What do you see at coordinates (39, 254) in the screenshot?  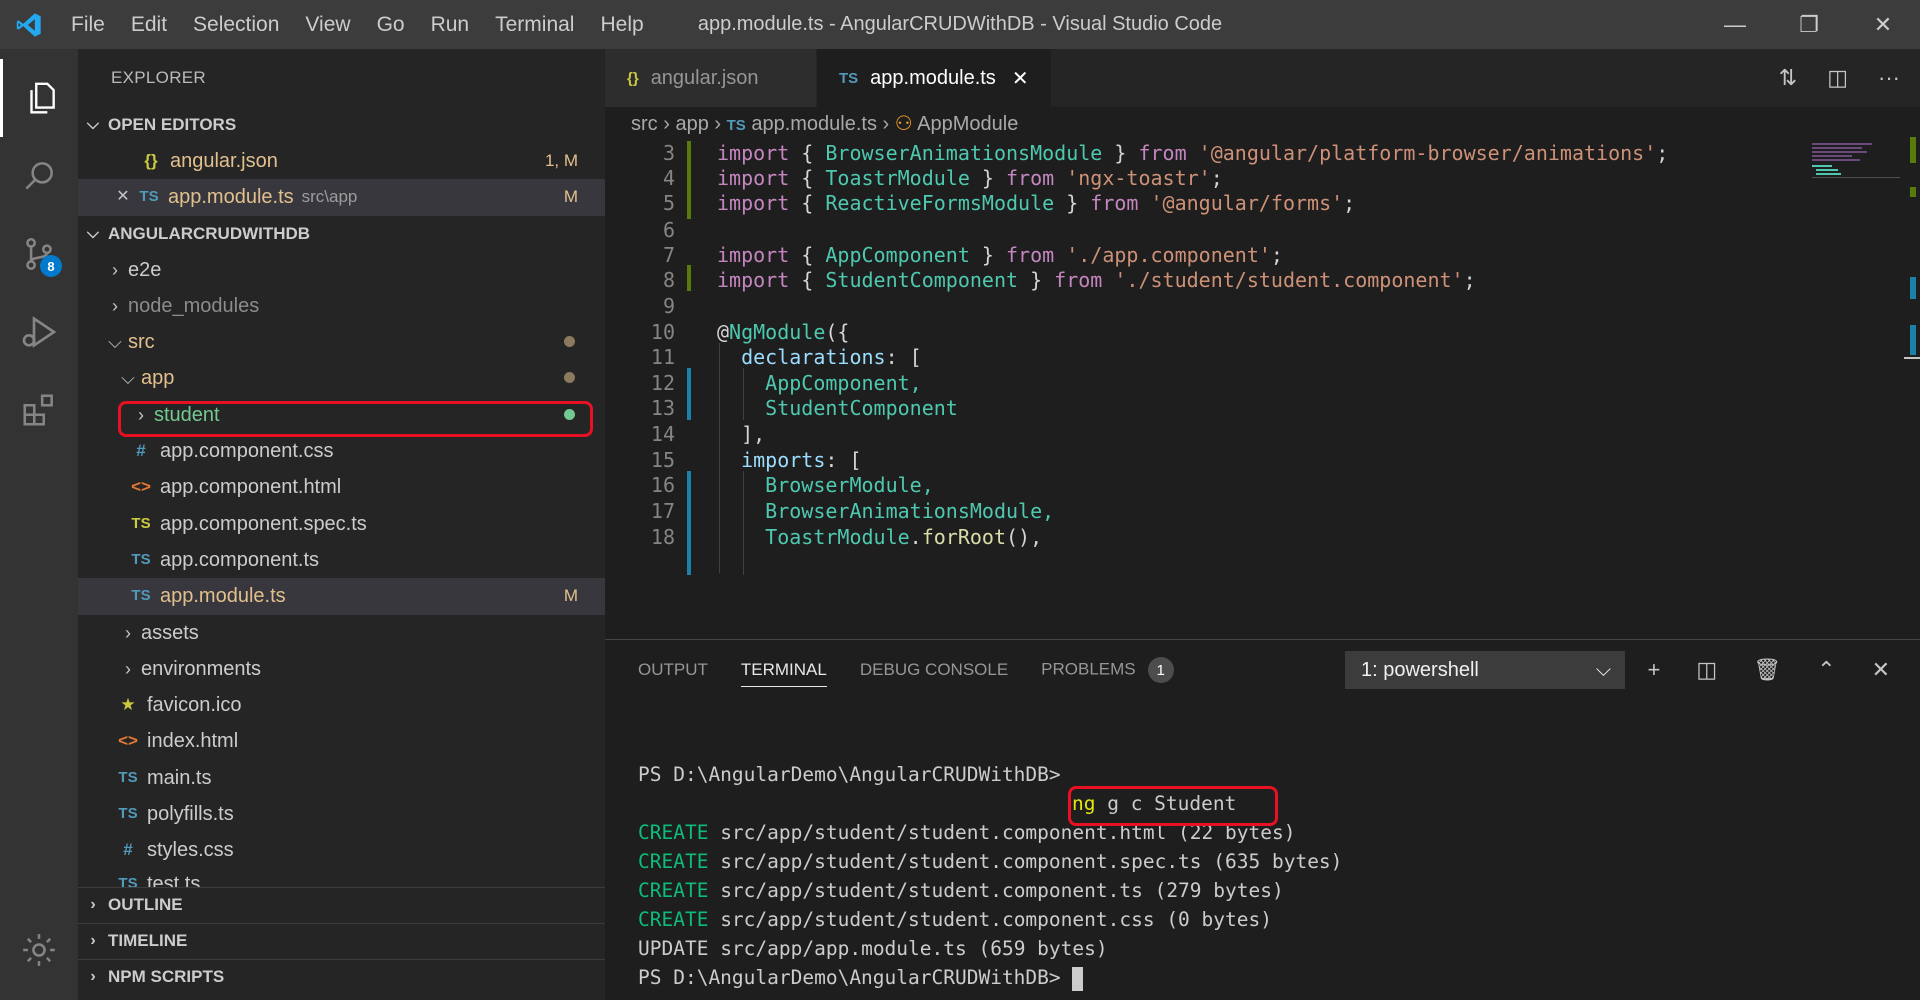 I see `source-control-icon: 8` at bounding box center [39, 254].